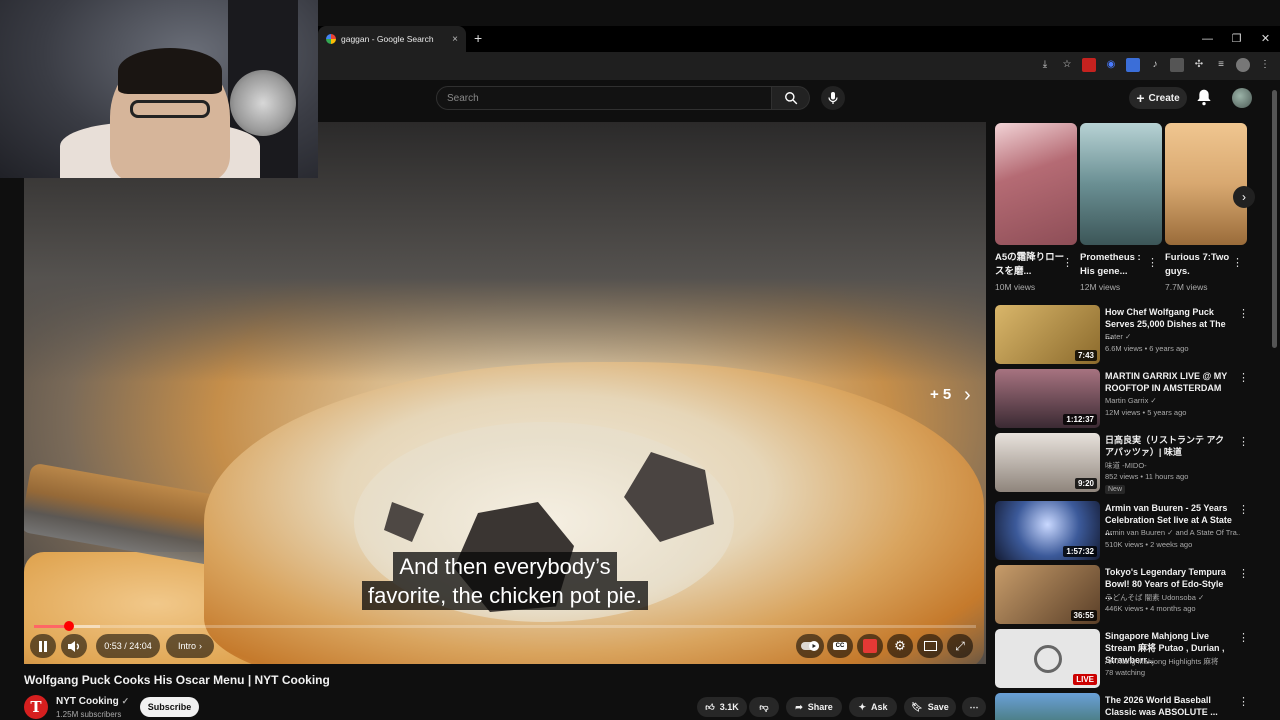 The width and height of the screenshot is (1280, 720). I want to click on media-control-icon: ≡, so click(1221, 65).